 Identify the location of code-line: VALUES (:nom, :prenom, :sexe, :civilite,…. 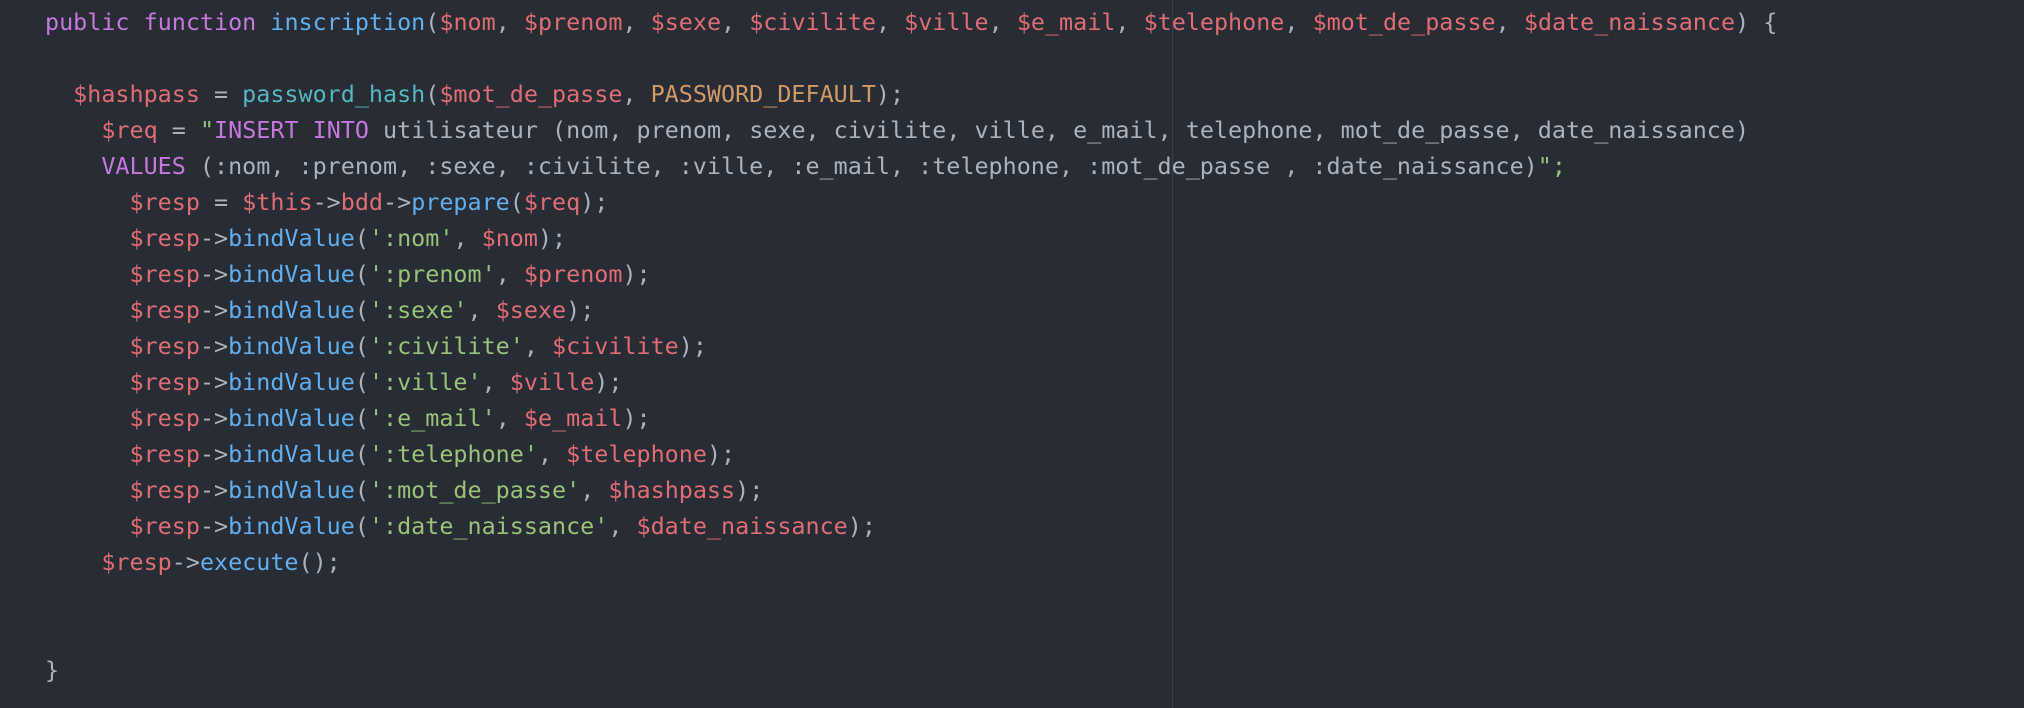
(805, 166).